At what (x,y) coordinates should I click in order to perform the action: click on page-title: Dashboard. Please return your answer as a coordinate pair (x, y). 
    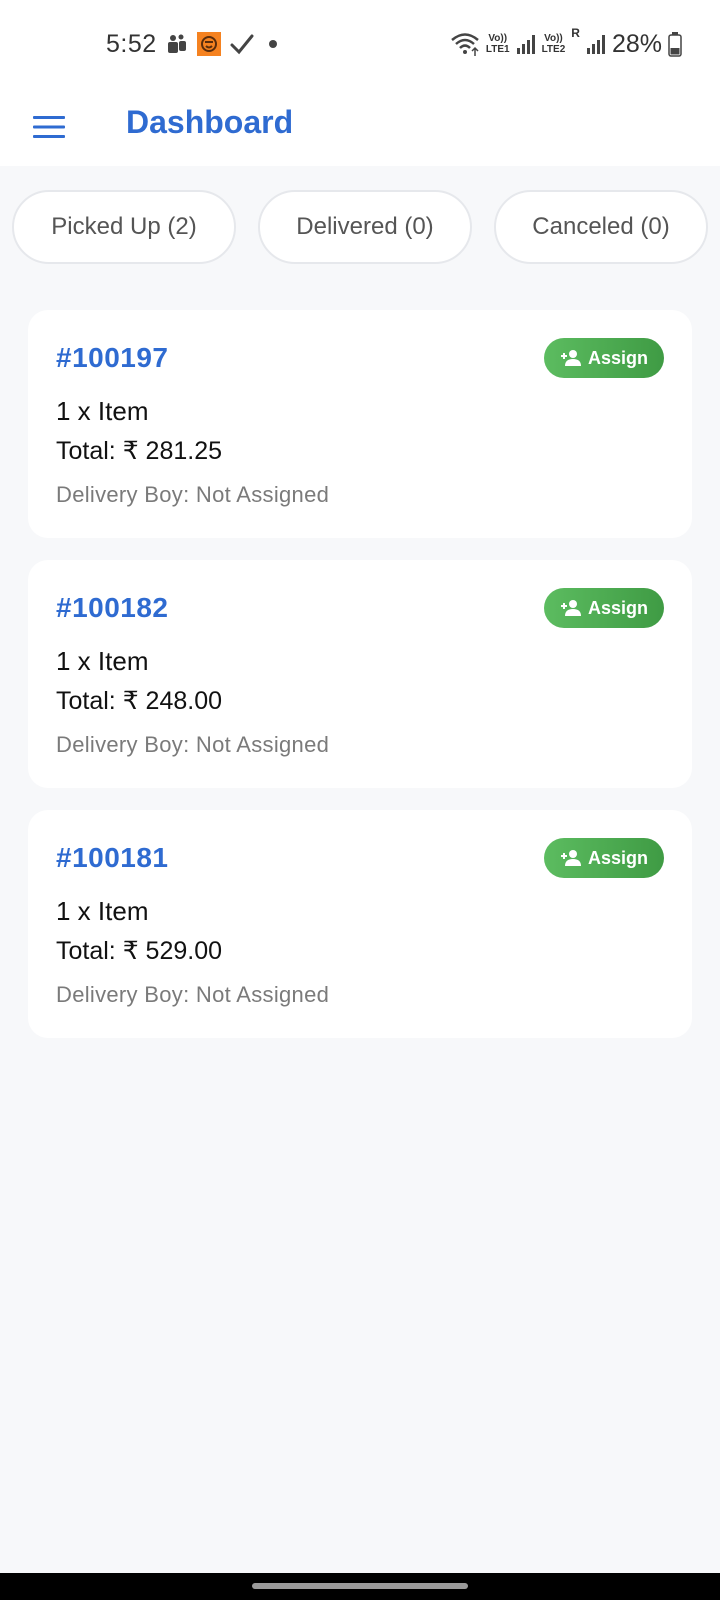
    Looking at the image, I should click on (210, 122).